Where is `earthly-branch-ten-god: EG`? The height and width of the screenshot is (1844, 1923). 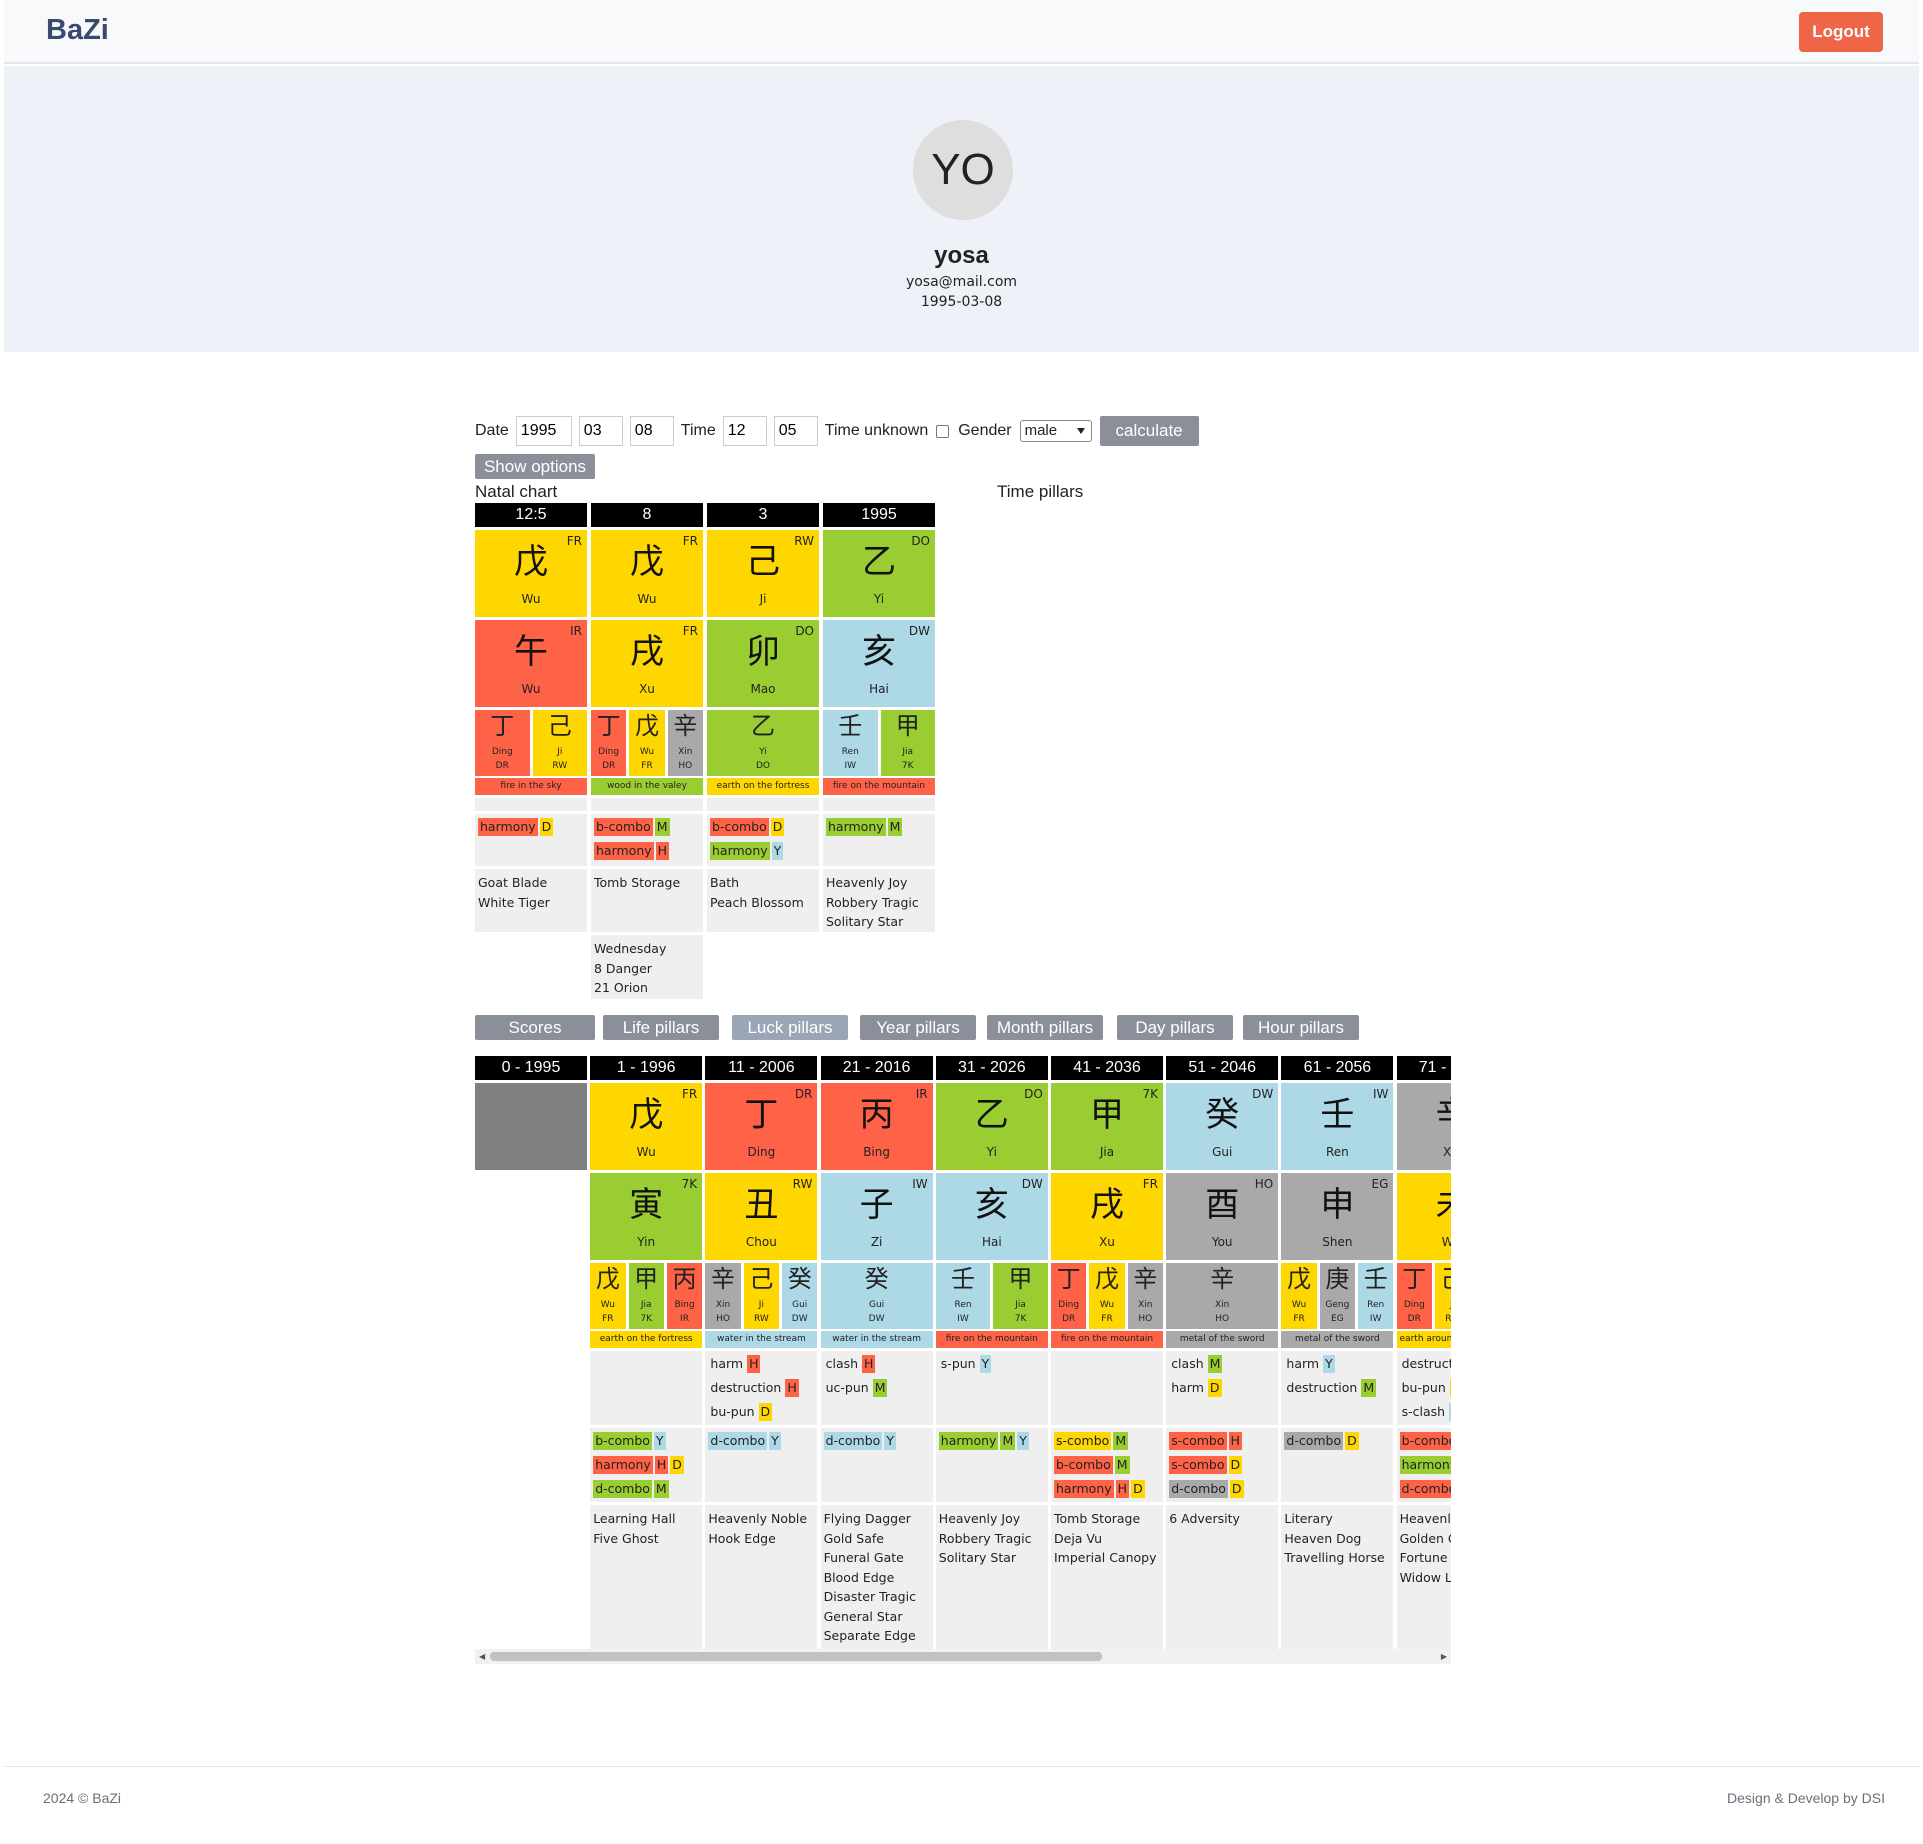
earthly-branch-ten-god: EG is located at coordinates (1380, 1184).